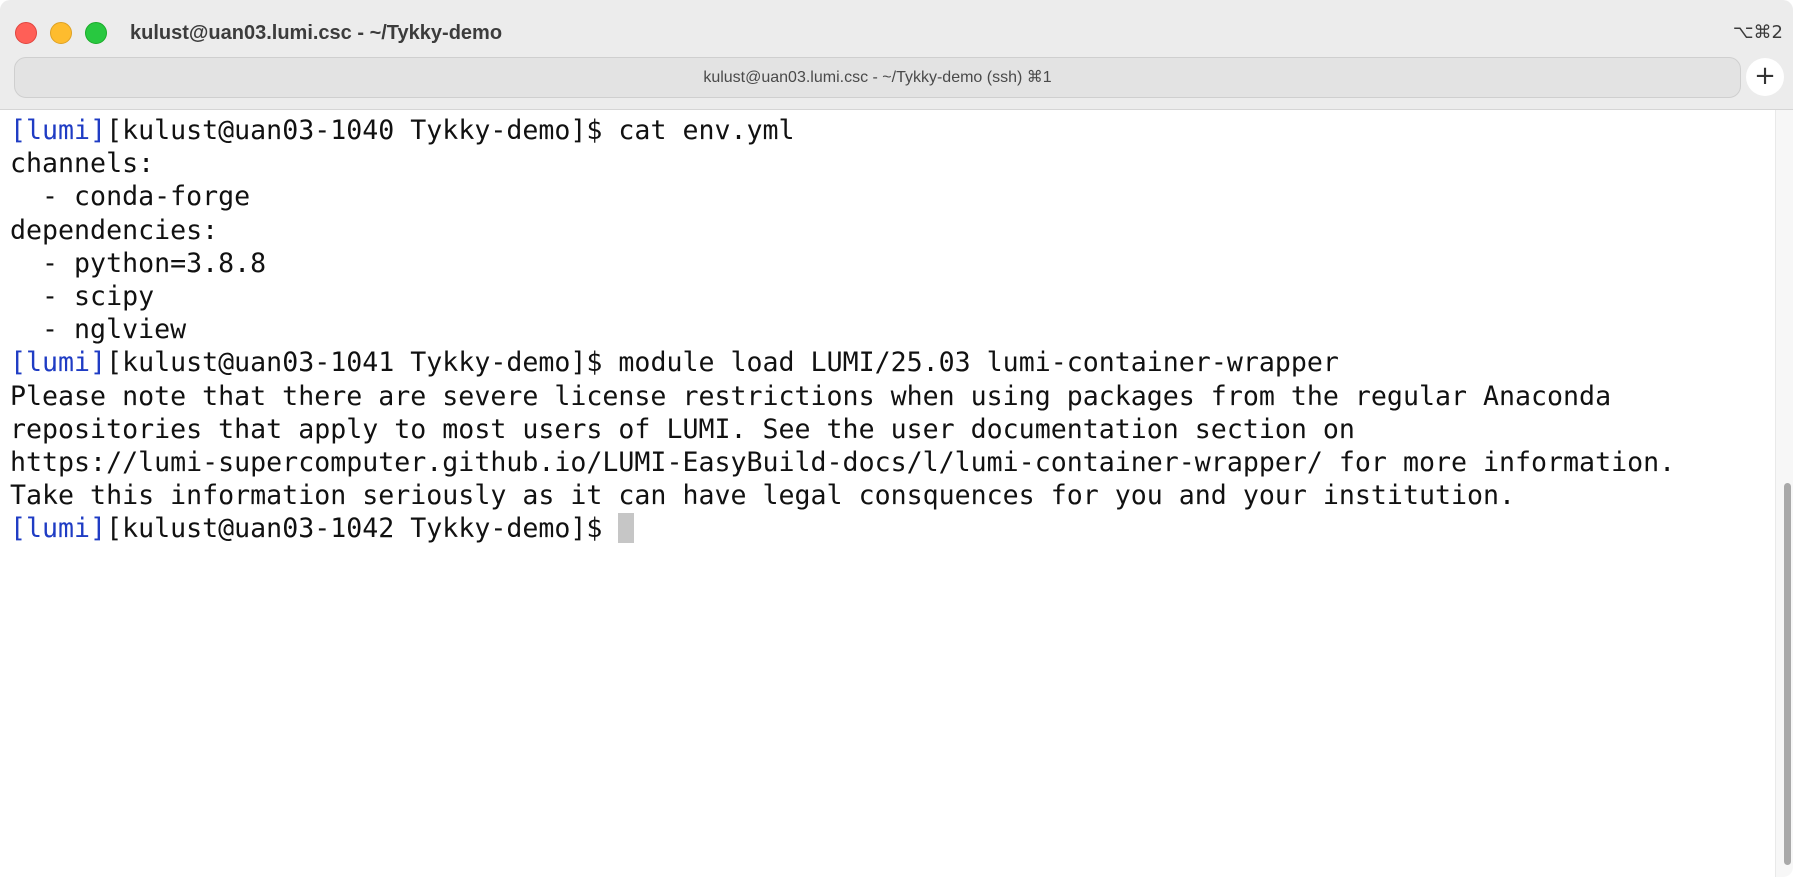 This screenshot has width=1793, height=877. I want to click on line-text: - python=3.8.8, so click(138, 263).